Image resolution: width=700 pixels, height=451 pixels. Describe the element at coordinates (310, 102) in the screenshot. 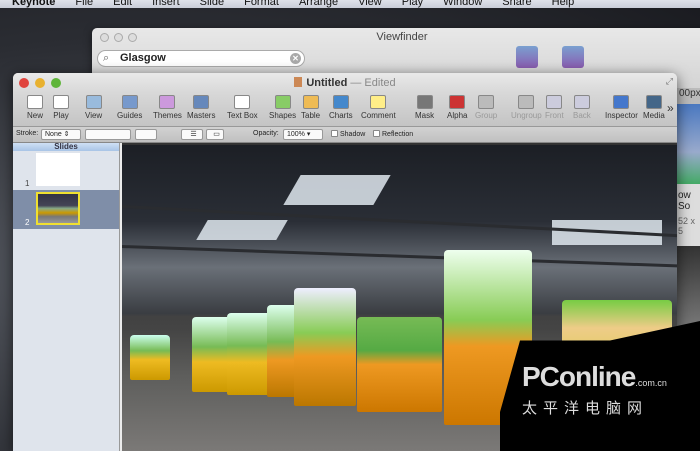

I see `table-icon` at that location.